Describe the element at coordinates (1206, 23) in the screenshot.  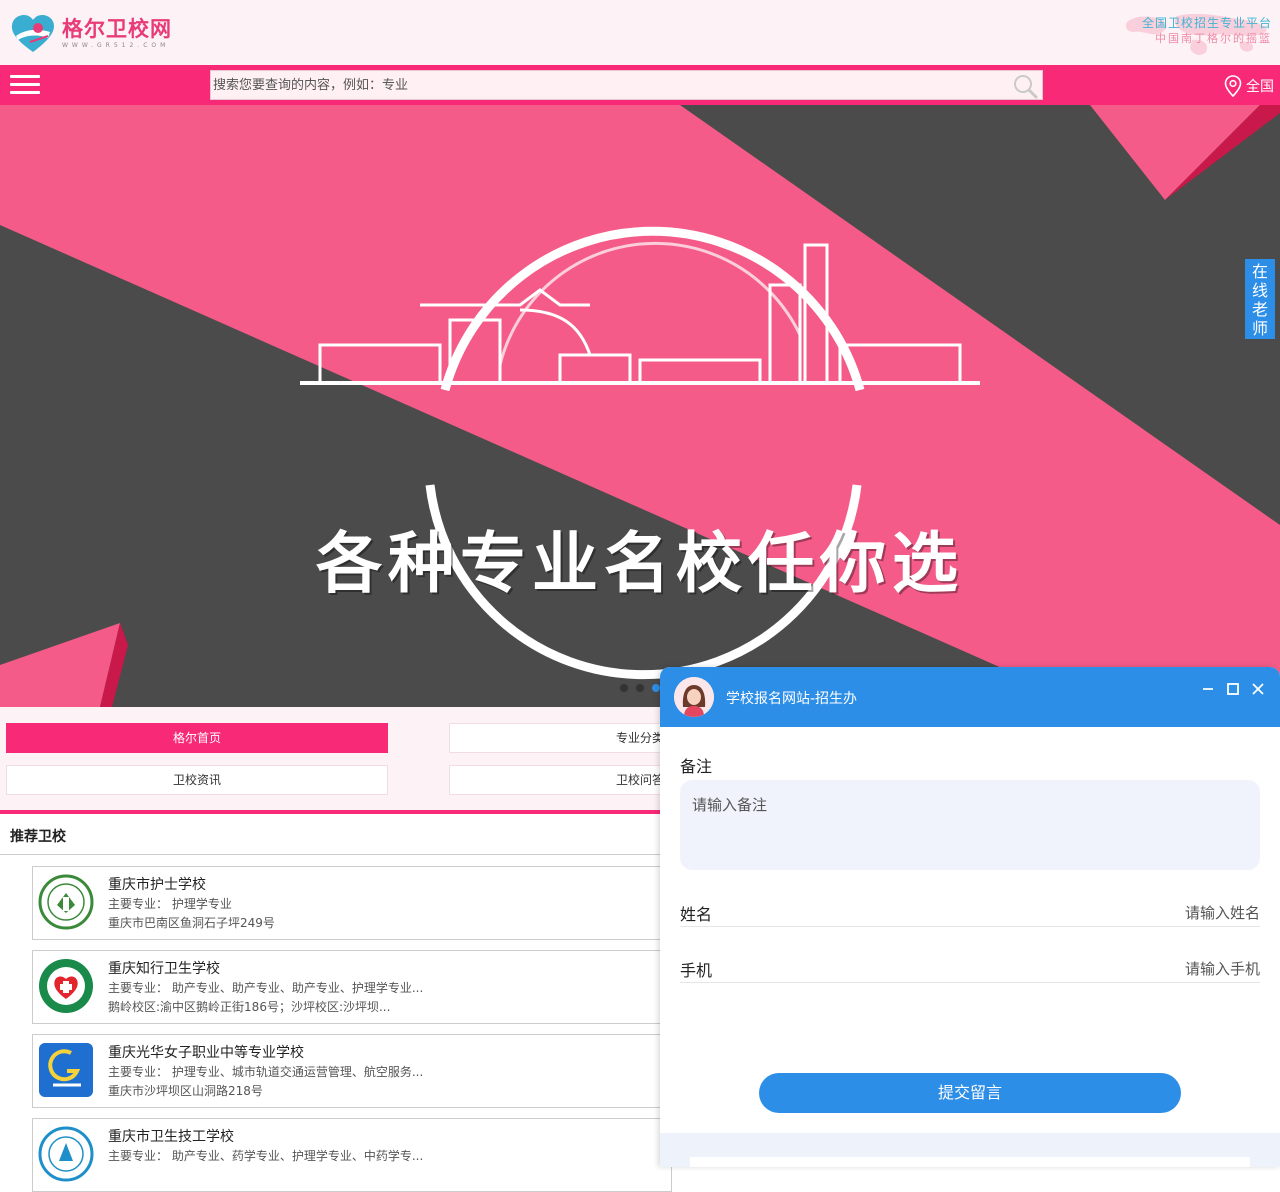
I see `slogan-line-1: 全国卫校招生专业平台` at that location.